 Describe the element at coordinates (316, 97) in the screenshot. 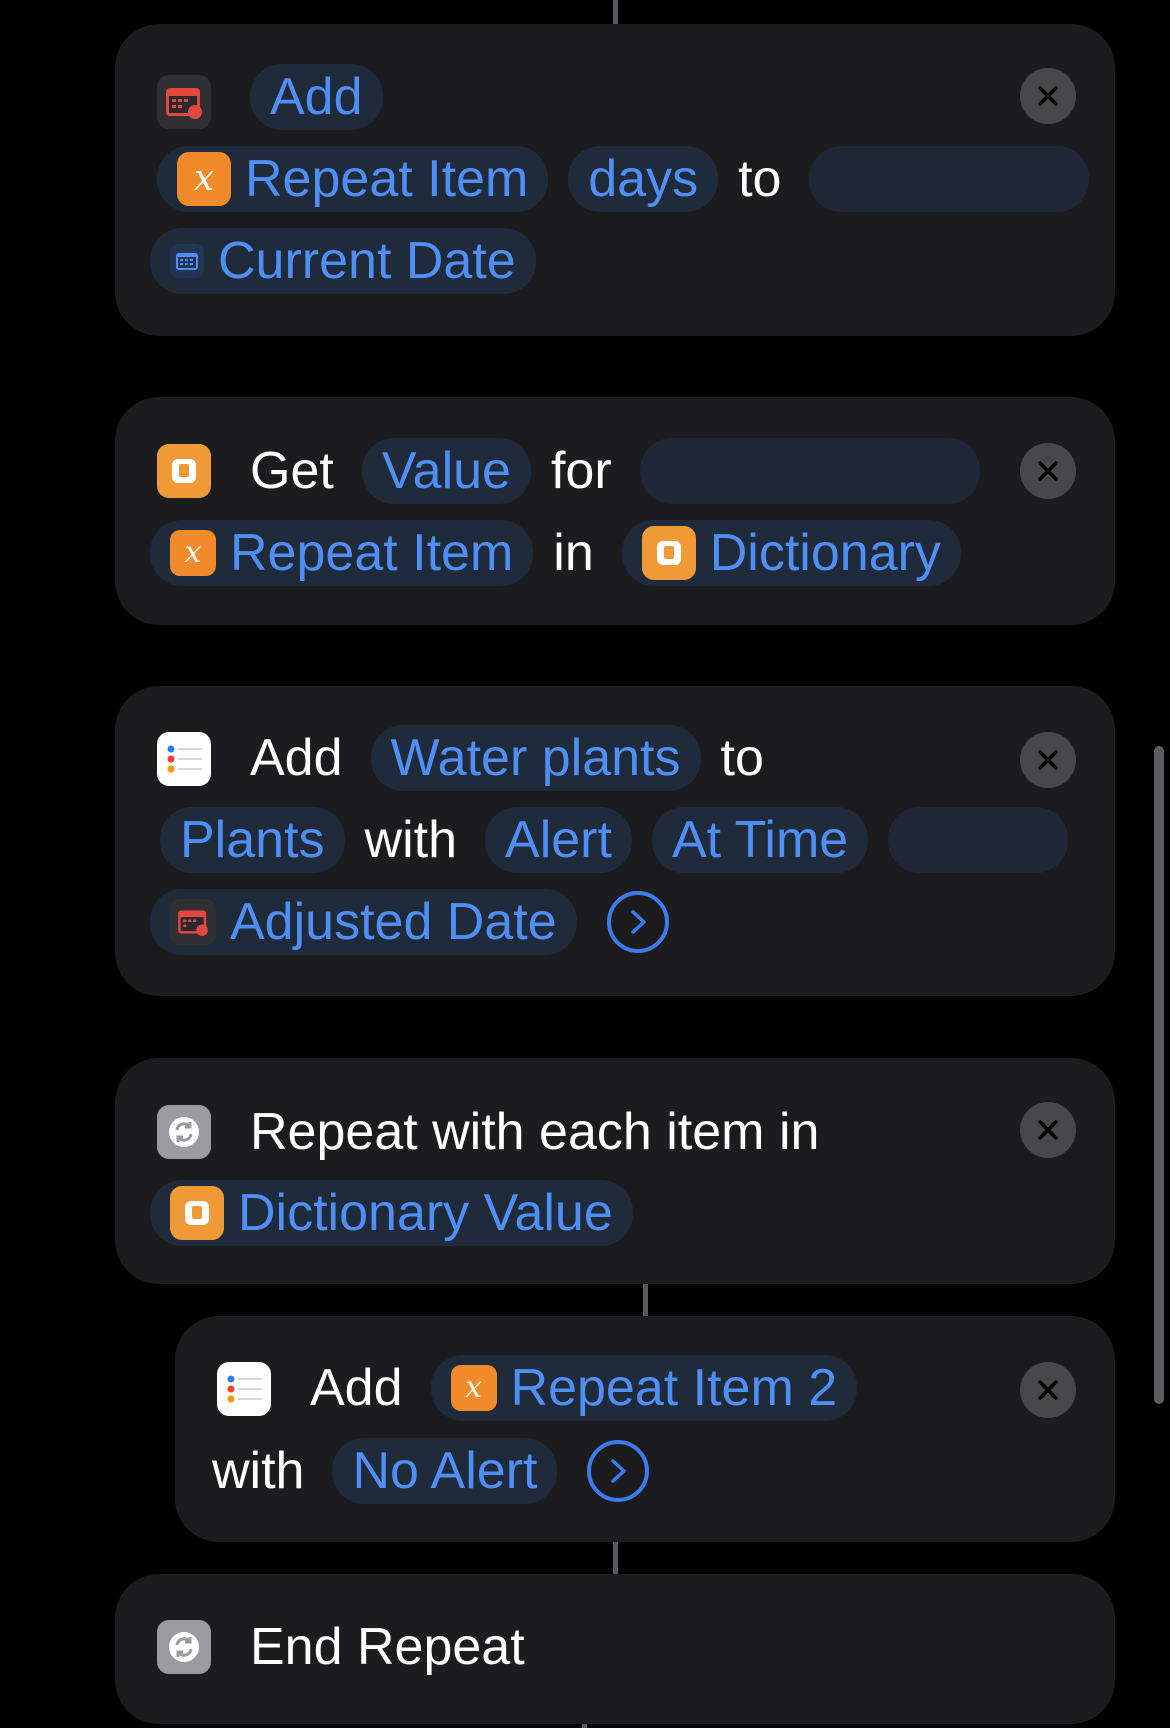

I see `operation-pill: Add` at that location.